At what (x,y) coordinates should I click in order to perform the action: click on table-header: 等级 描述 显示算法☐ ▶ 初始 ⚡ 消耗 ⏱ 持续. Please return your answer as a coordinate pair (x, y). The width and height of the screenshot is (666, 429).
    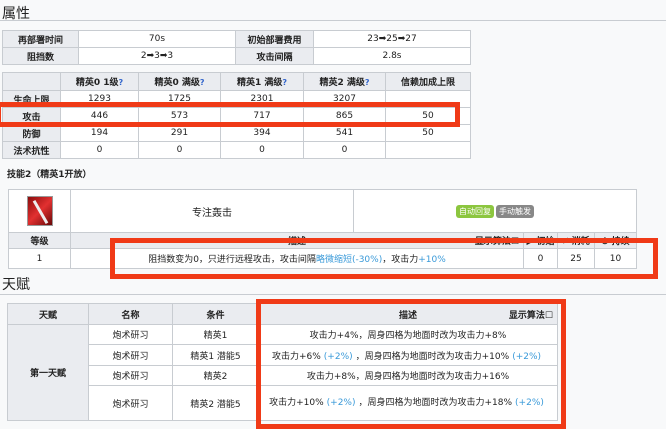
    Looking at the image, I should click on (322, 240).